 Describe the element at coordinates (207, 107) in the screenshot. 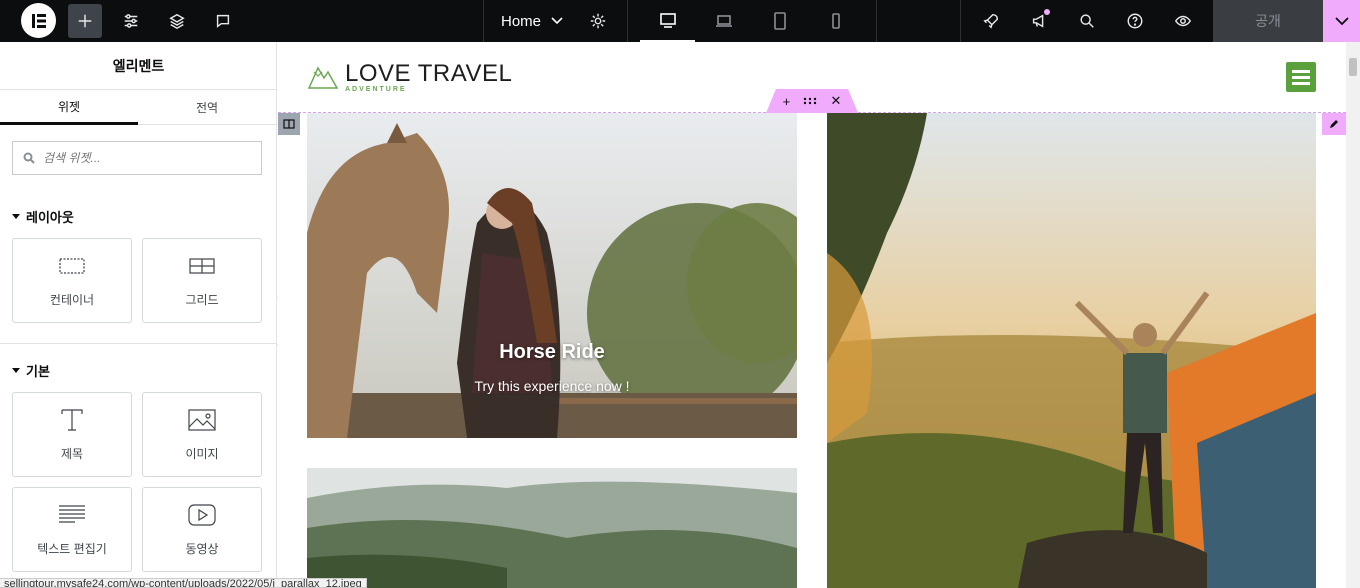

I see `tab-global: 전역` at that location.